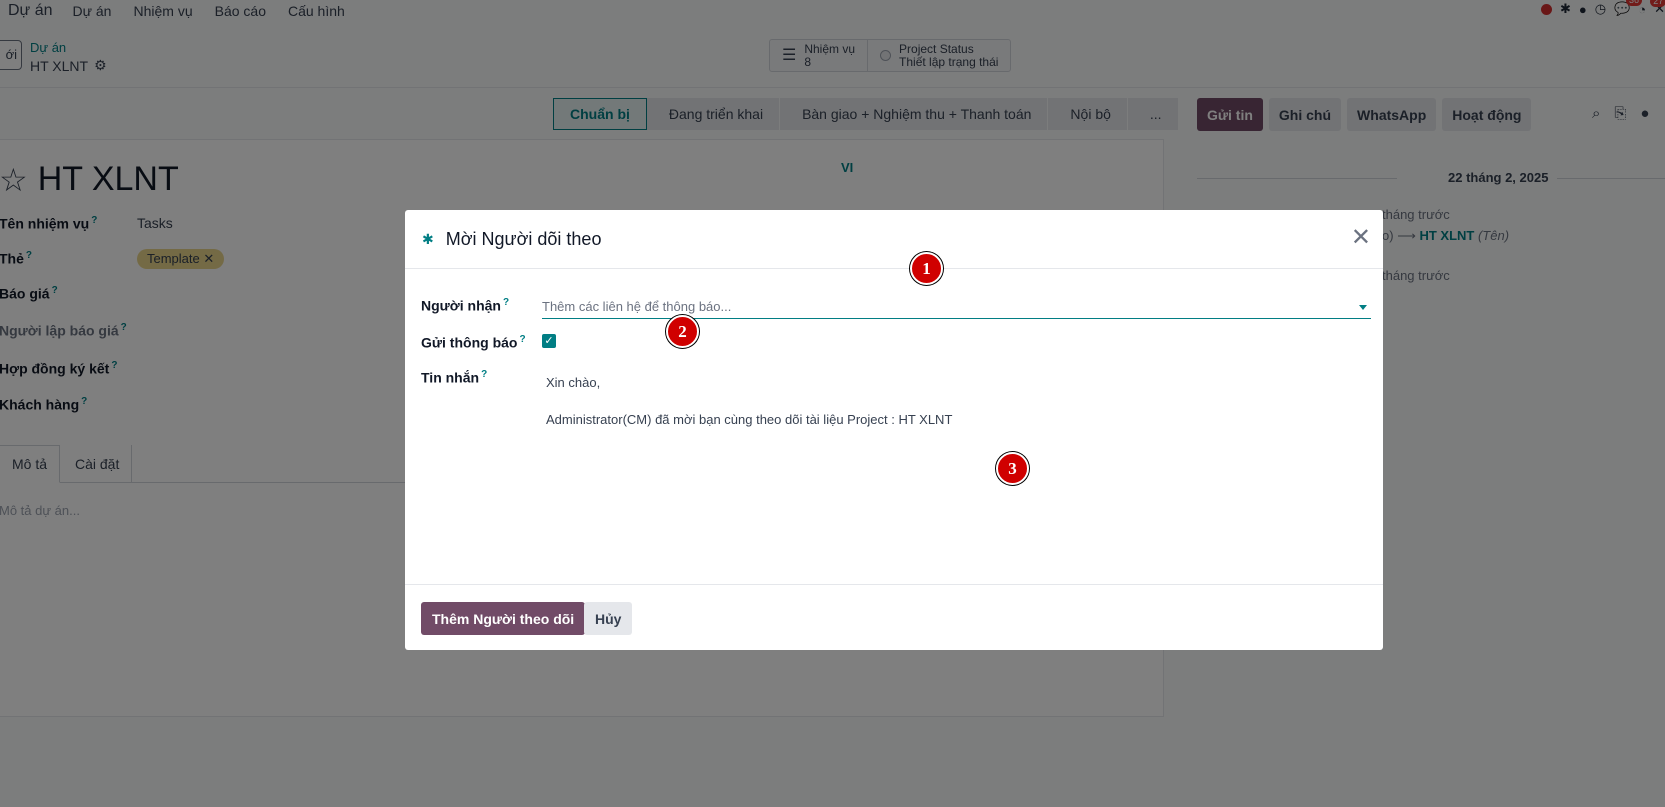  I want to click on recipients-label-text: Người nhận, so click(461, 305).